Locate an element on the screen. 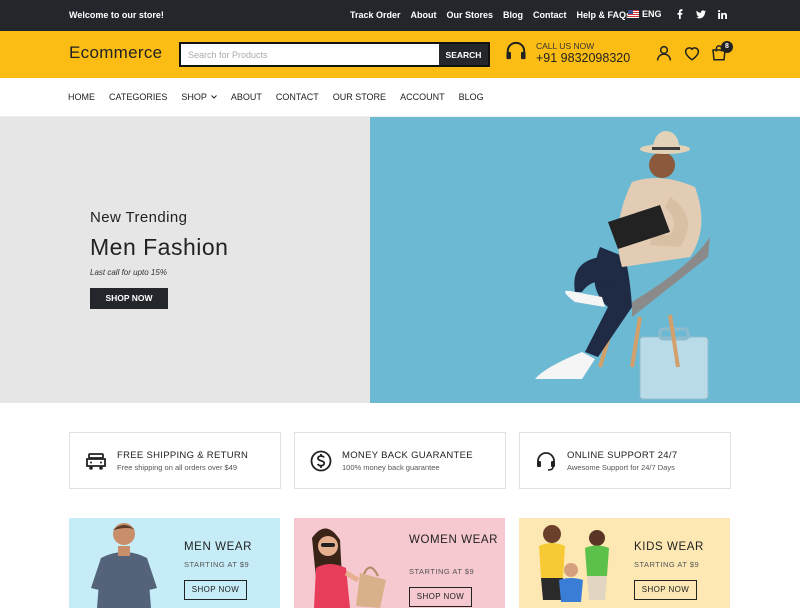 The height and width of the screenshot is (608, 800). language-label: ENG is located at coordinates (652, 14).